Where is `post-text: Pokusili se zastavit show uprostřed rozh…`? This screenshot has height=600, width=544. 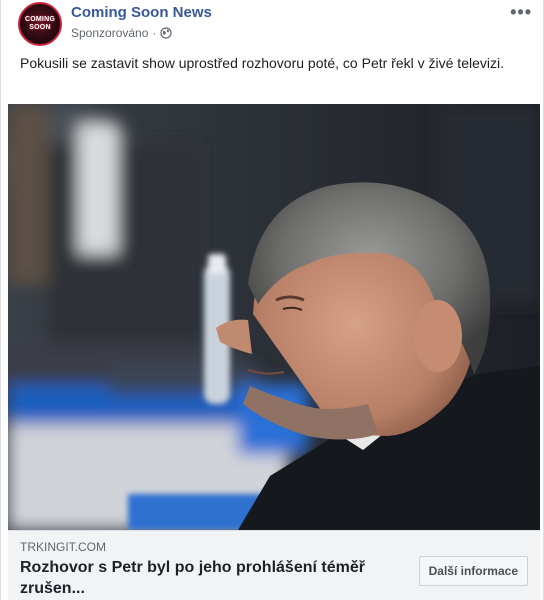
post-text: Pokusili se zastavit show uprostřed rozh… is located at coordinates (262, 63).